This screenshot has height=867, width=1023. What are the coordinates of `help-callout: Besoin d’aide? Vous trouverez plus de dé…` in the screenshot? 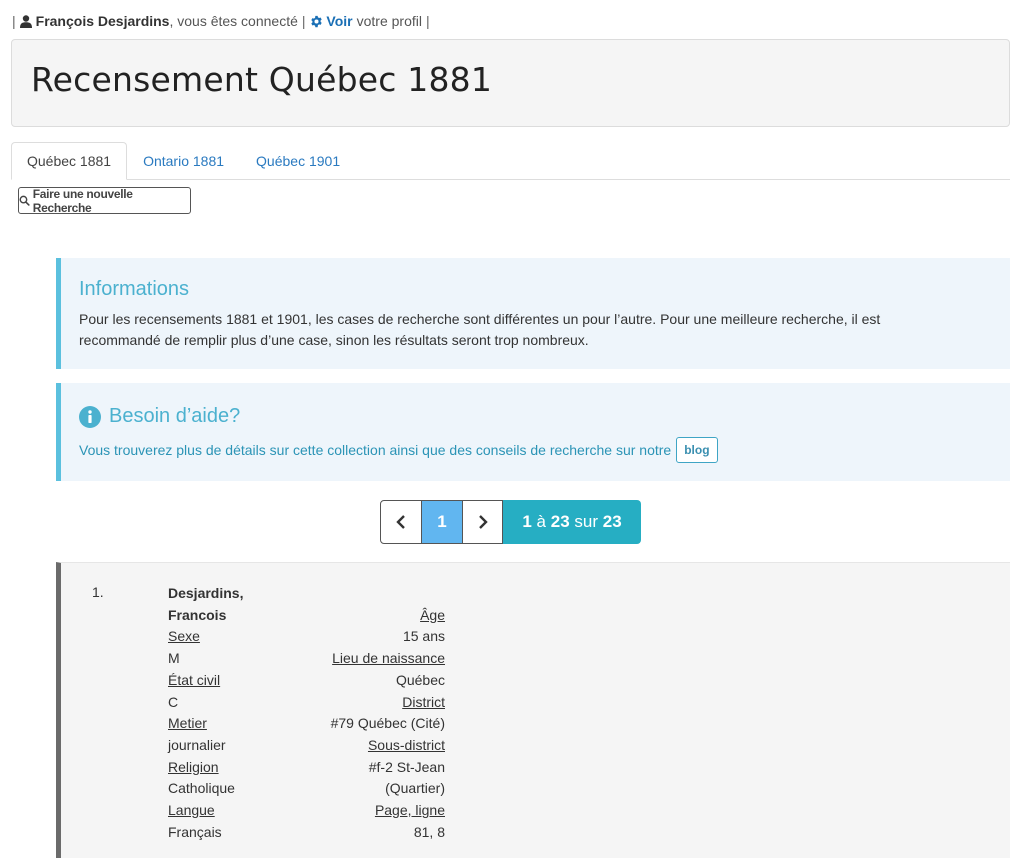 It's located at (533, 432).